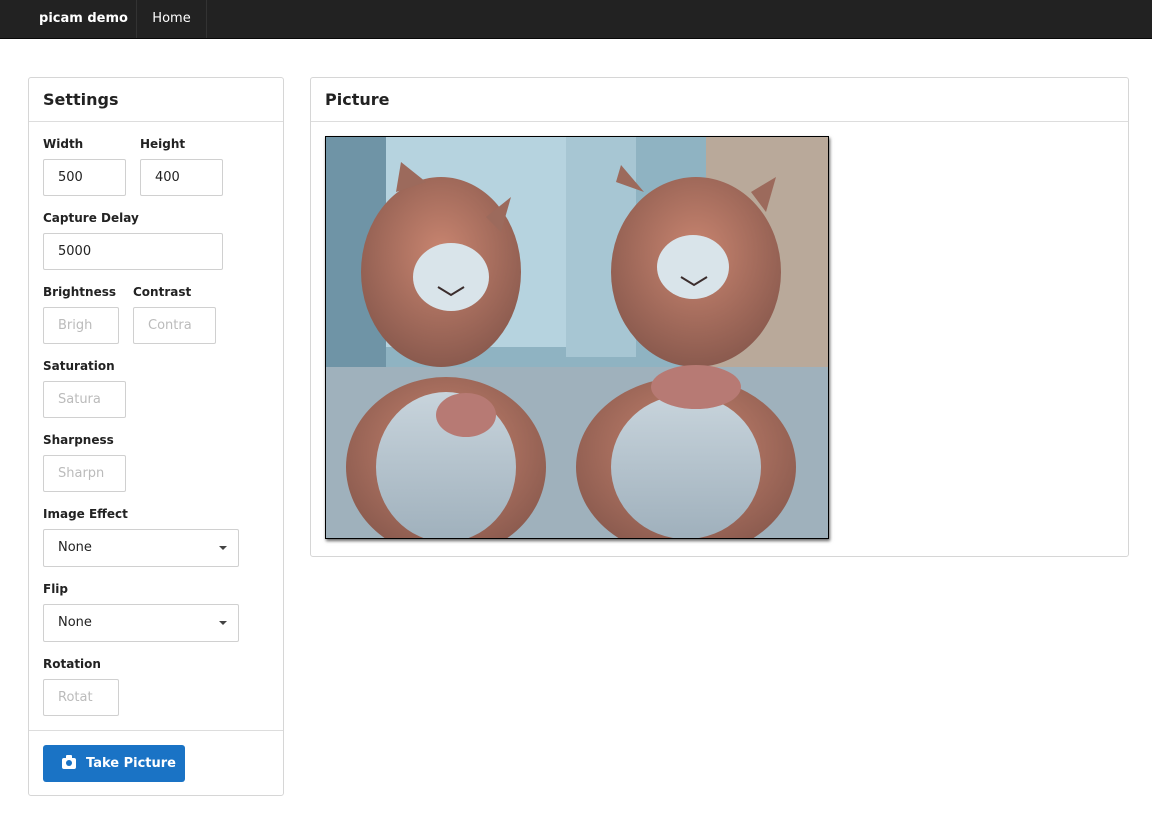 The image size is (1152, 814). Describe the element at coordinates (63, 144) in the screenshot. I see `width-label: Width` at that location.